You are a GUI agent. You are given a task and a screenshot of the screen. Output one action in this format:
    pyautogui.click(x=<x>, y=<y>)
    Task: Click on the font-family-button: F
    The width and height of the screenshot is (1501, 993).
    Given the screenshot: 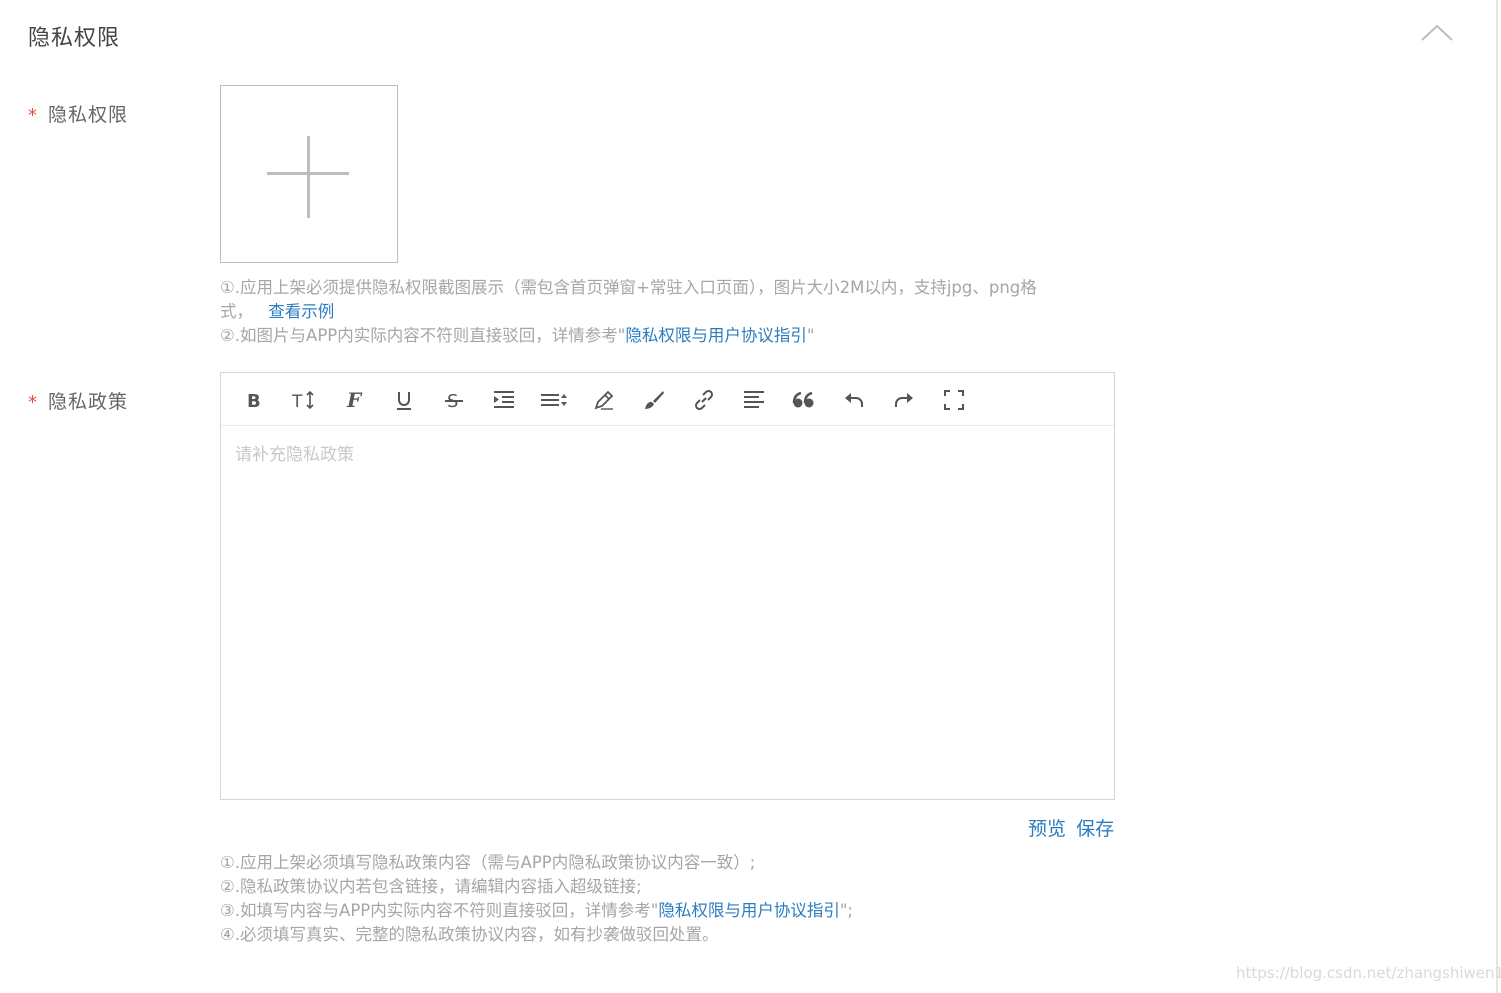 What is the action you would take?
    pyautogui.click(x=354, y=400)
    